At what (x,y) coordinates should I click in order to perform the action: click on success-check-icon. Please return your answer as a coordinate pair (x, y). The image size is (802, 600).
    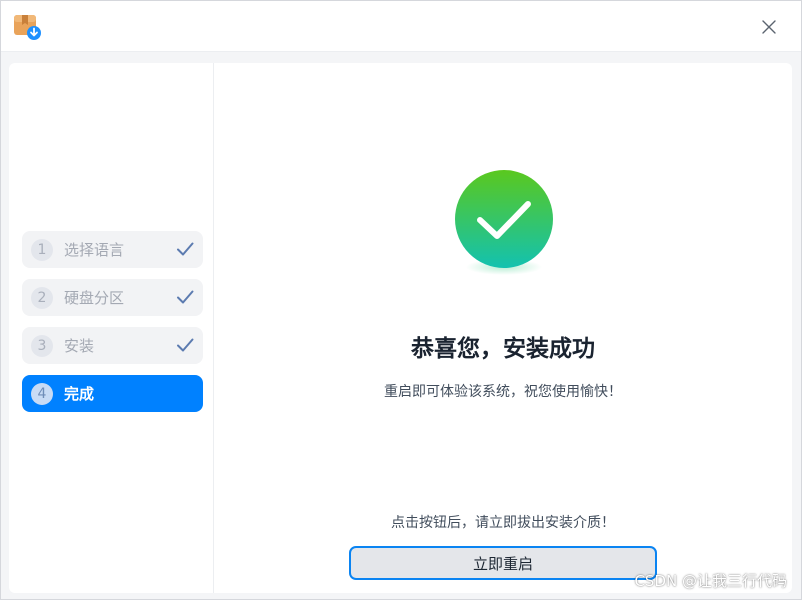
    Looking at the image, I should click on (504, 222).